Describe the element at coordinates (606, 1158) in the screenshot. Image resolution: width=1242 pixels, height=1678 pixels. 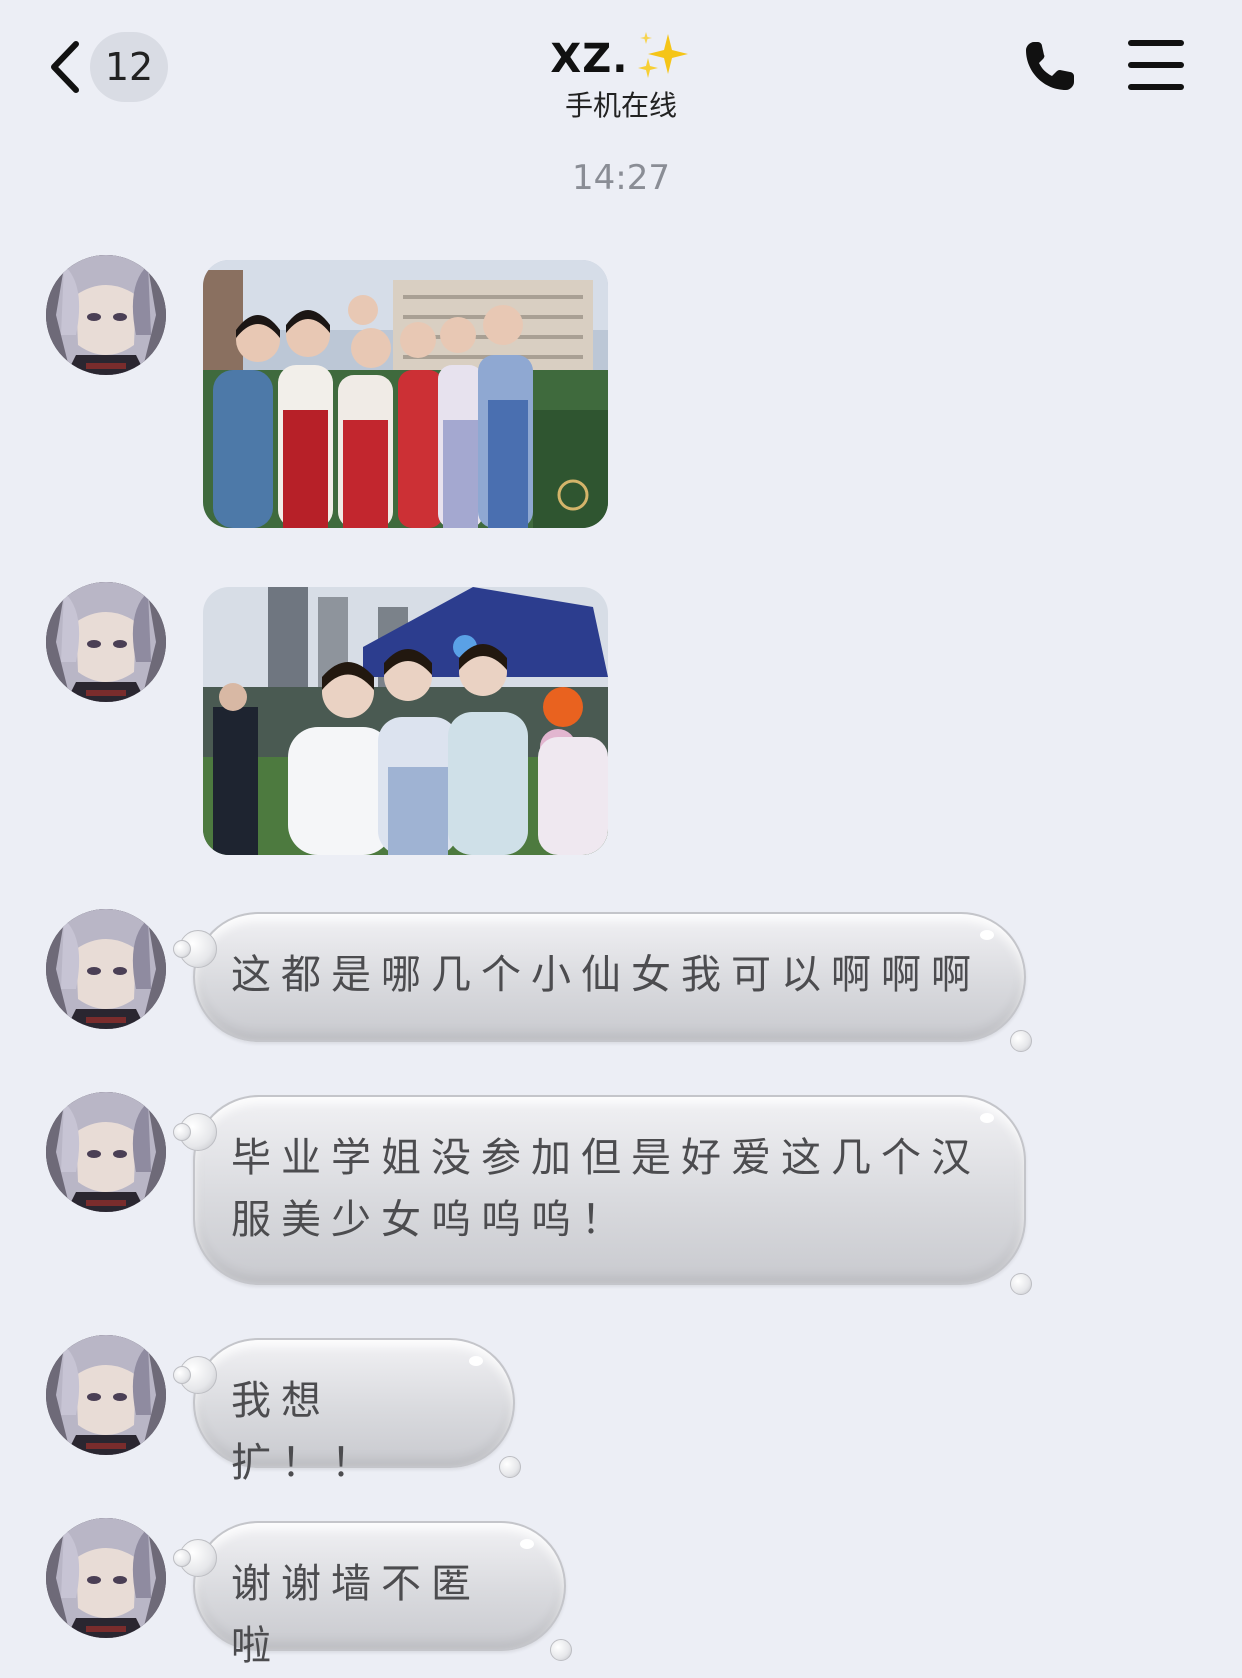
I see `message-text-line: 毕业学姐没参加但是好爱这几个汉` at that location.